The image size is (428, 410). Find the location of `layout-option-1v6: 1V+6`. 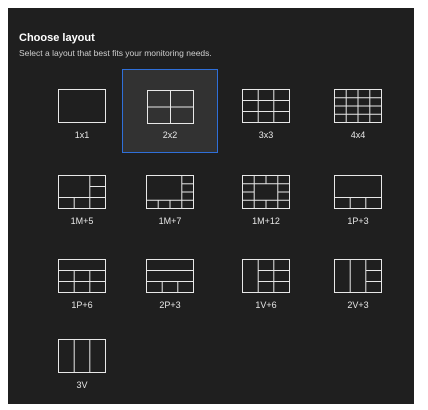

layout-option-1v6: 1V+6 is located at coordinates (266, 285).